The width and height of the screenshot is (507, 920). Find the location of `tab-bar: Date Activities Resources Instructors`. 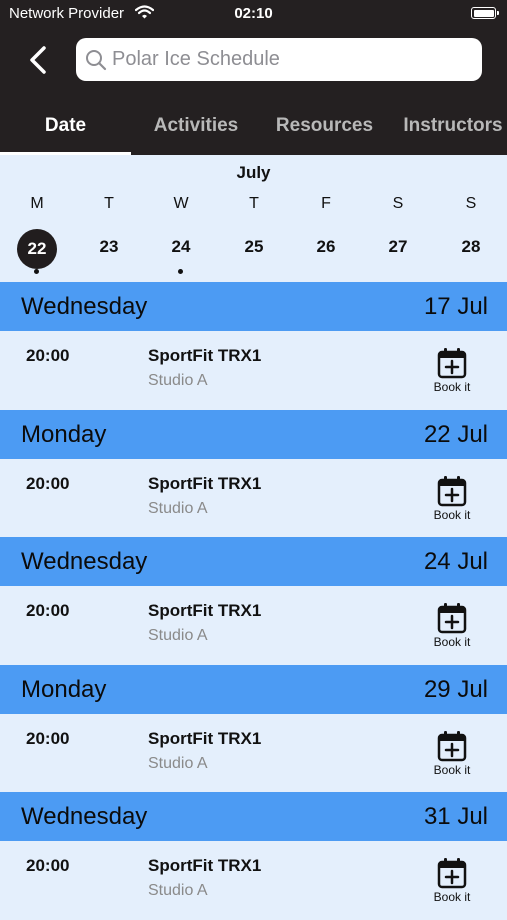

tab-bar: Date Activities Resources Instructors is located at coordinates (253, 127).